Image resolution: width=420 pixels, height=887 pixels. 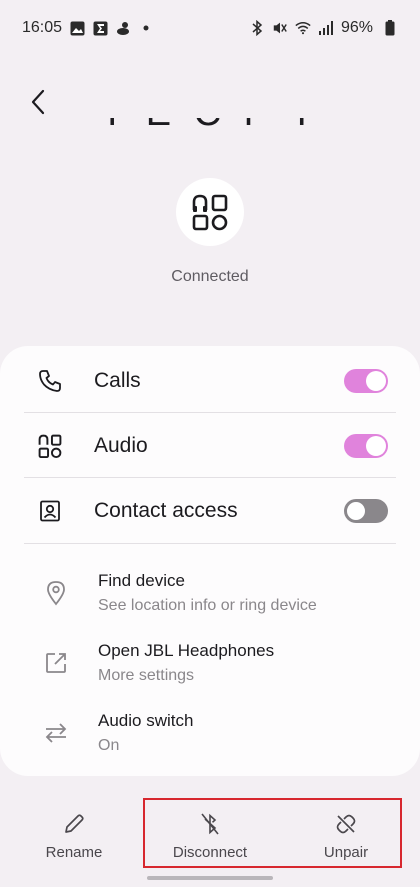 I want to click on bluetooth-icon, so click(x=257, y=28).